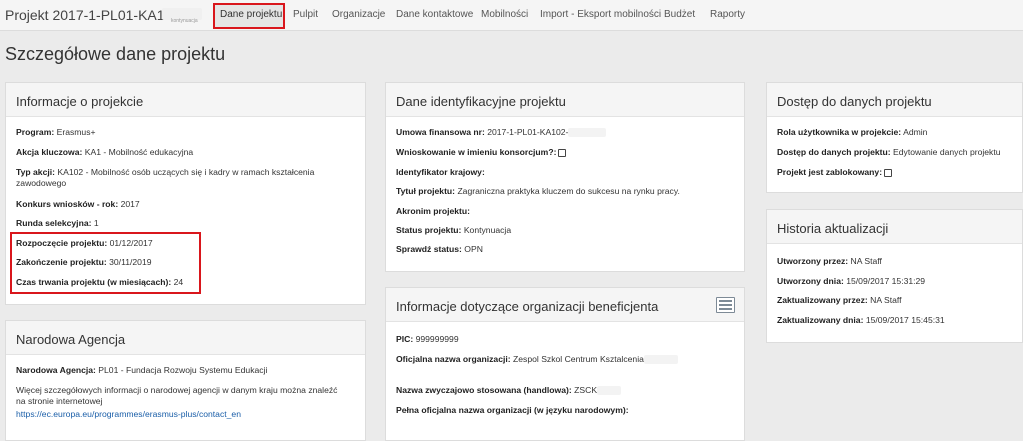 This screenshot has height=441, width=1023. What do you see at coordinates (427, 339) in the screenshot?
I see `beneficiary-row-pic: PIC: 999999999` at bounding box center [427, 339].